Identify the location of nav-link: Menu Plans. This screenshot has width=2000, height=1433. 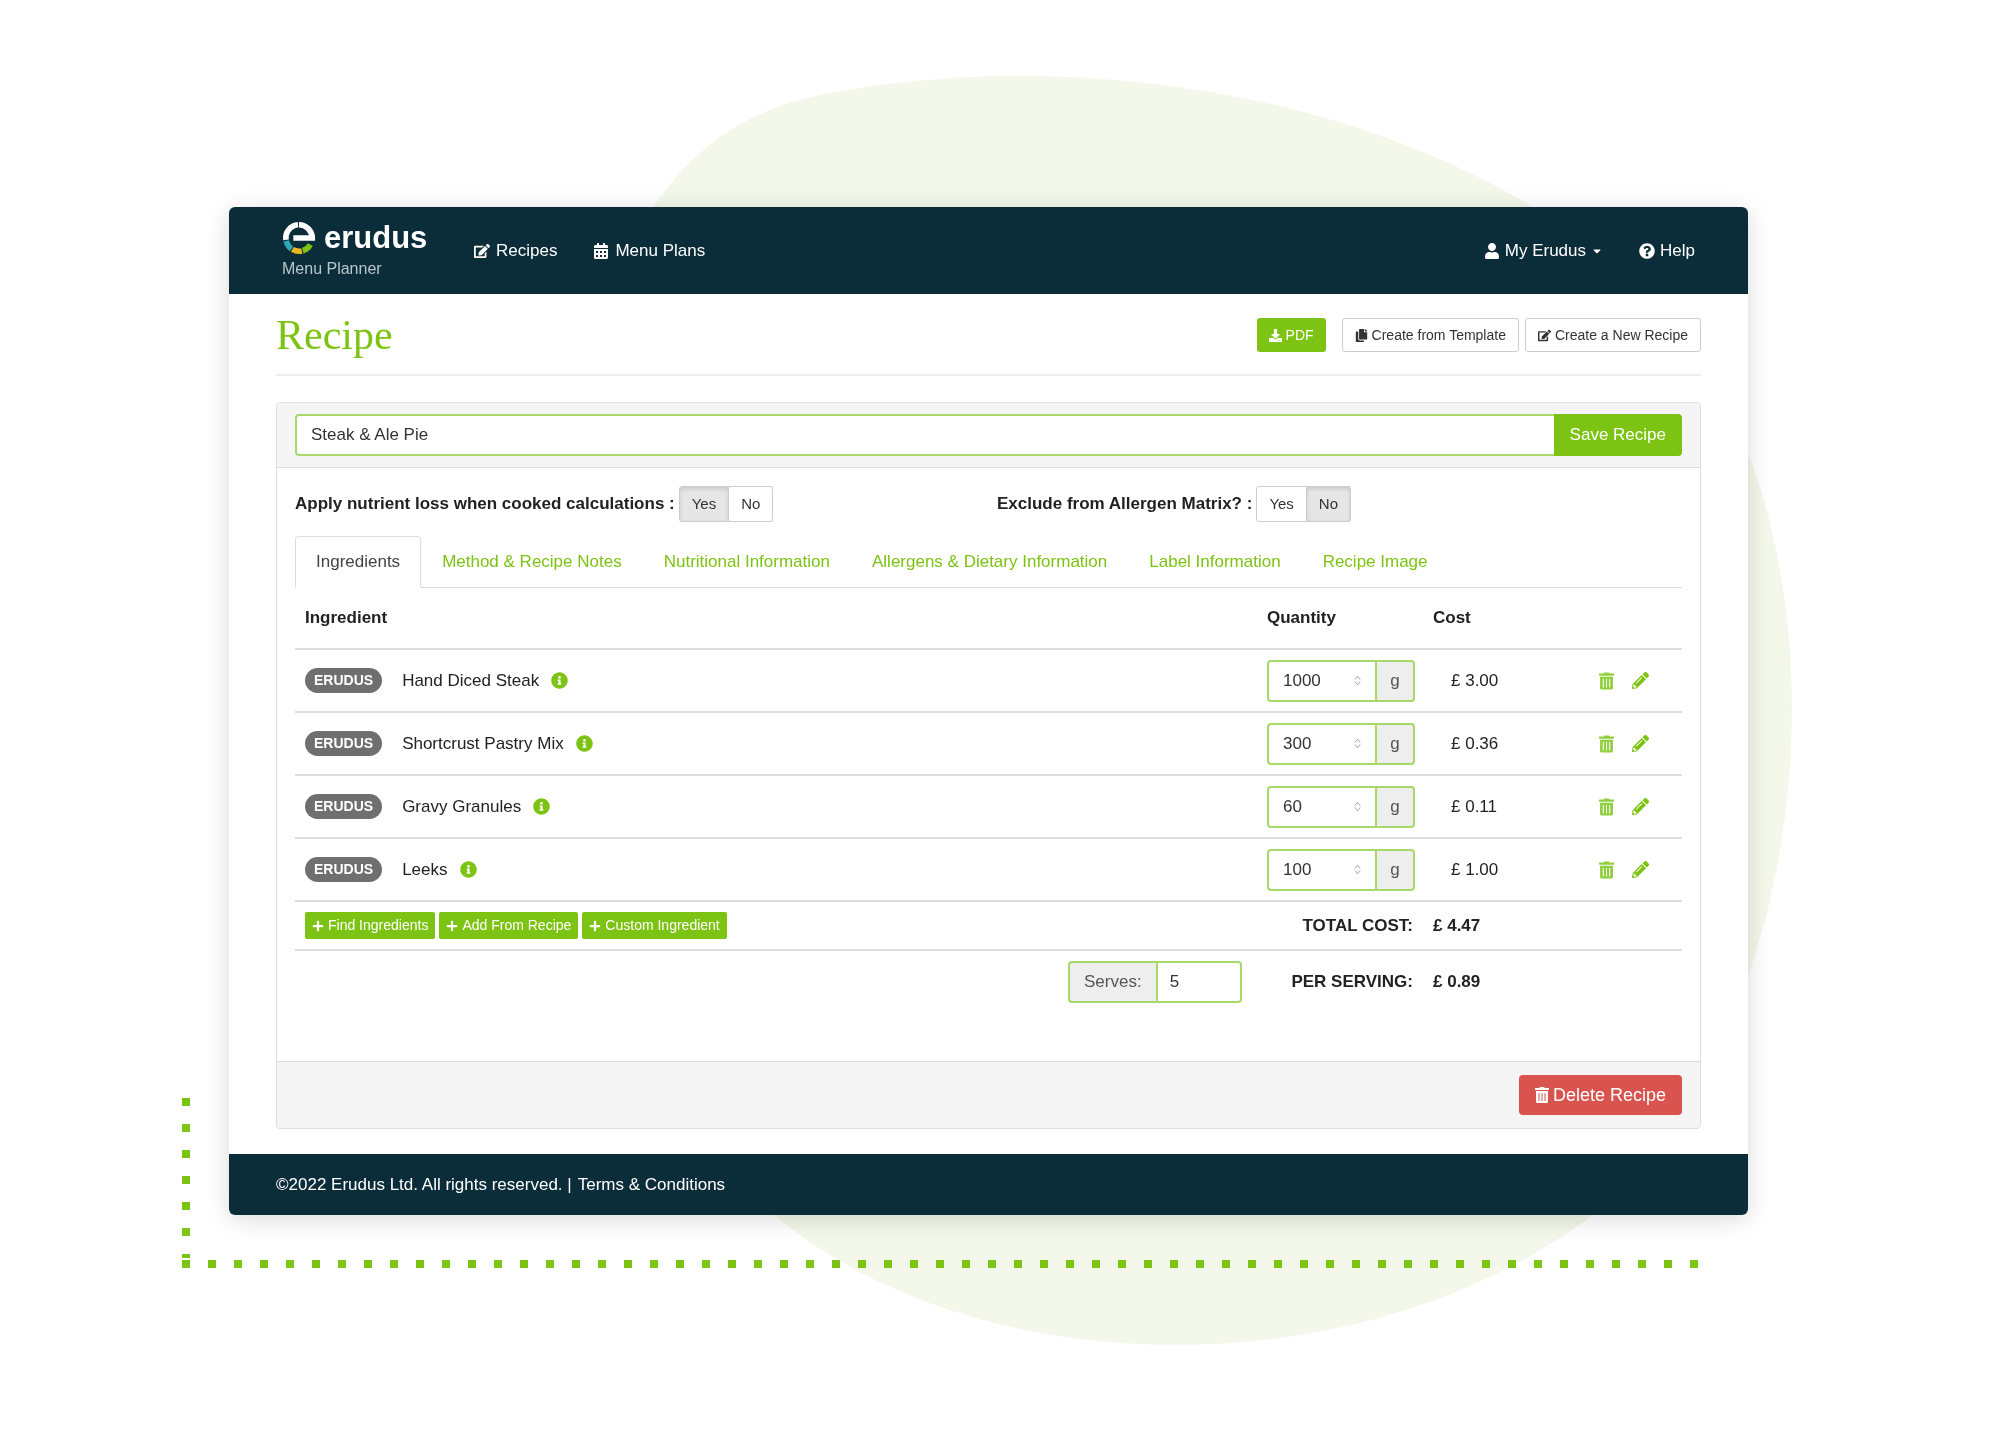
(649, 250).